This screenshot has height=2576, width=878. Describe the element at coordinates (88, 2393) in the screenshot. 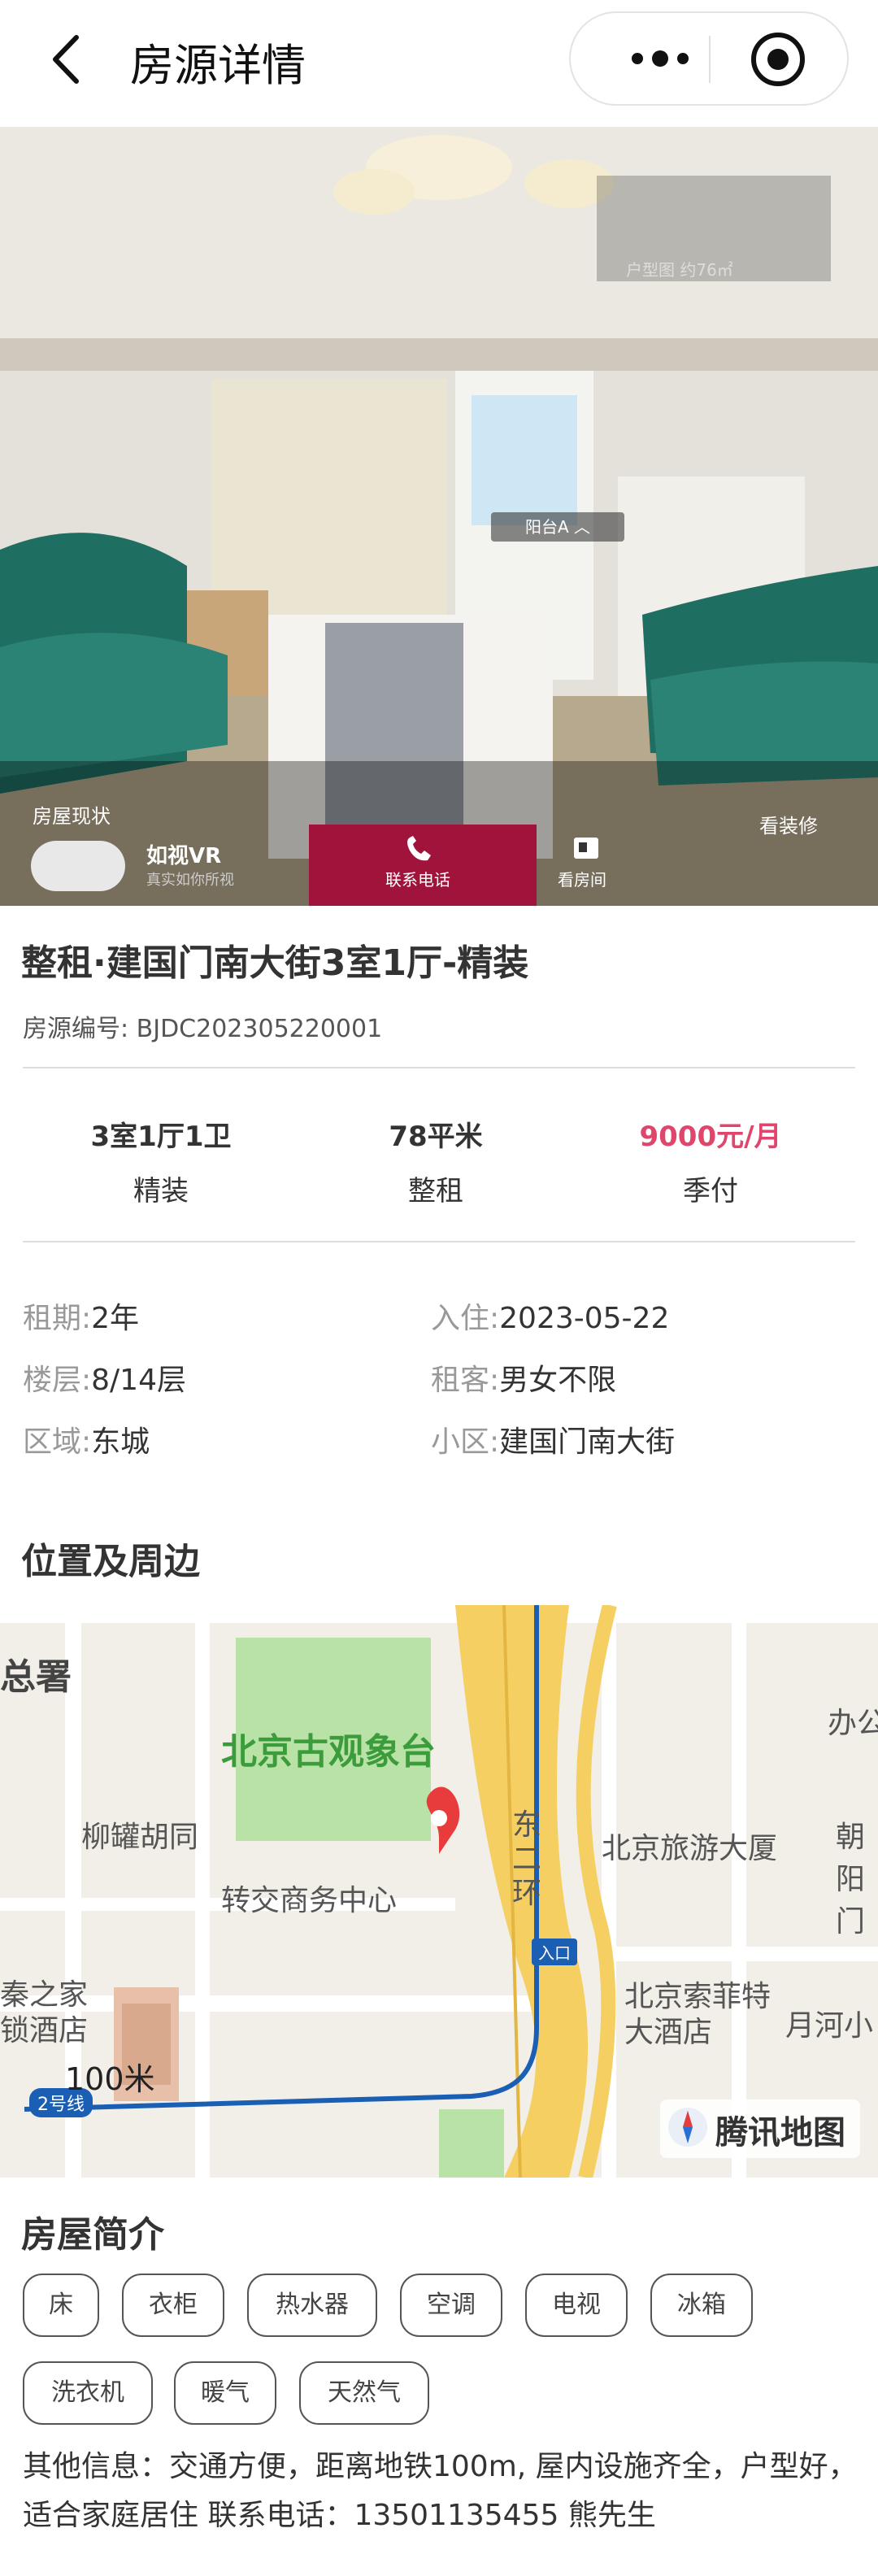

I see `facility-tag: 洗衣机` at that location.